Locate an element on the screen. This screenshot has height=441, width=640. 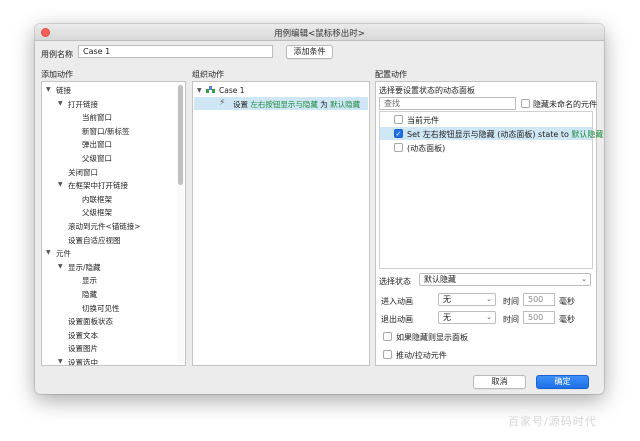
set-mid: state to is located at coordinates (553, 134).